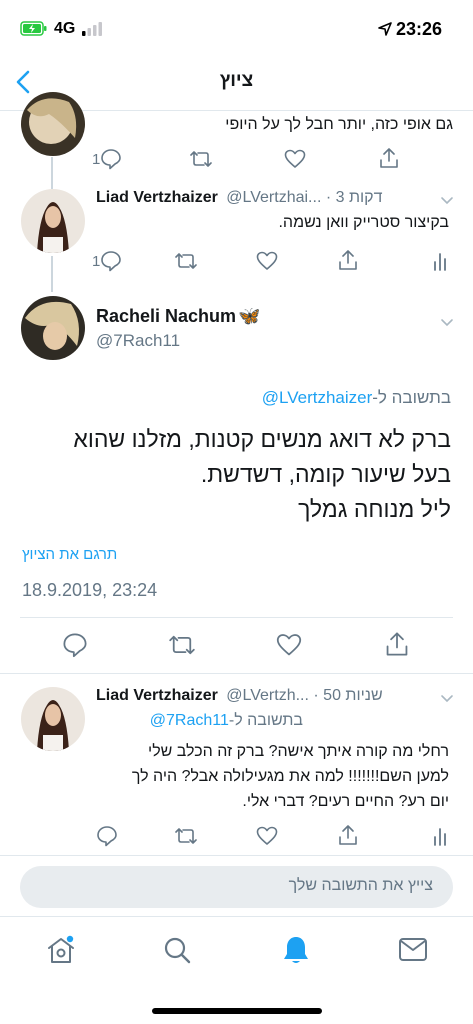 The width and height of the screenshot is (473, 1024). I want to click on main-tweet-actions, so click(236, 645).